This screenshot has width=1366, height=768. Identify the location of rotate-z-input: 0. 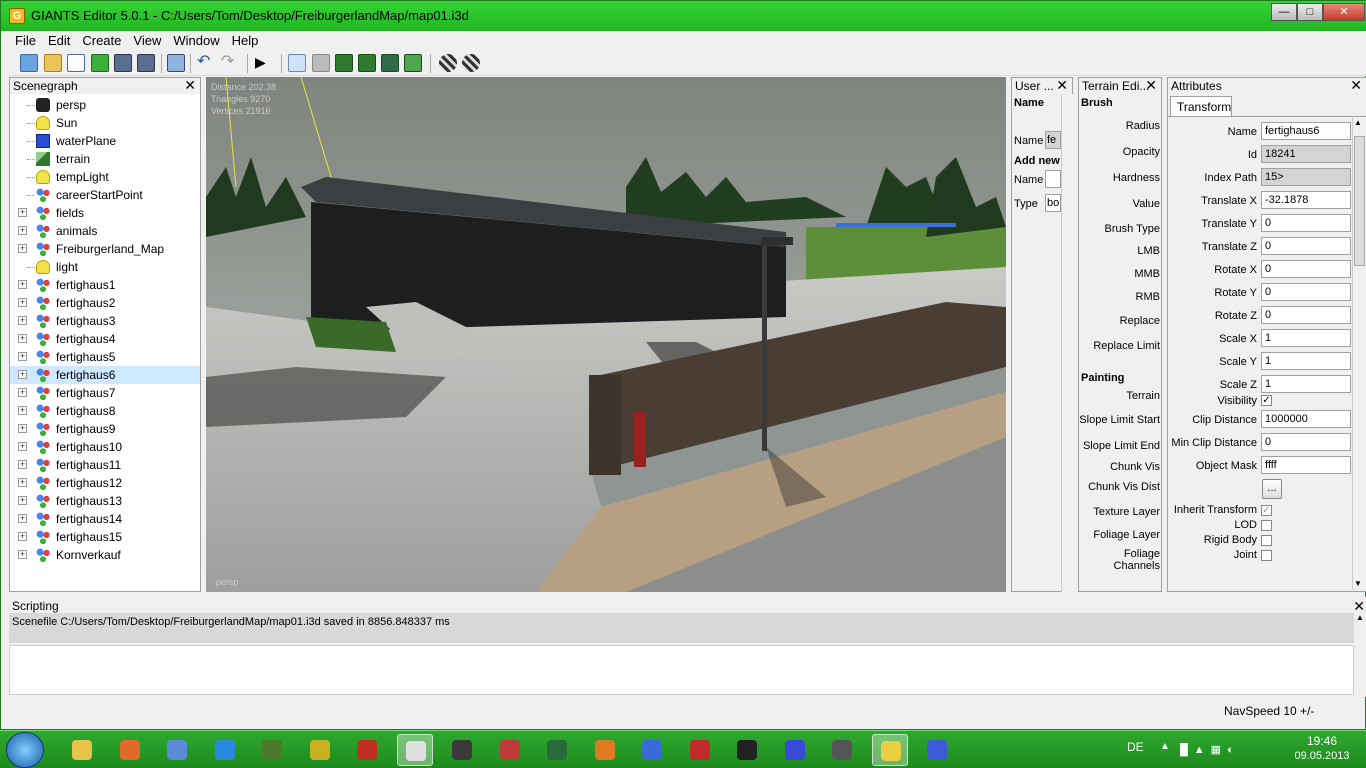
(1306, 315).